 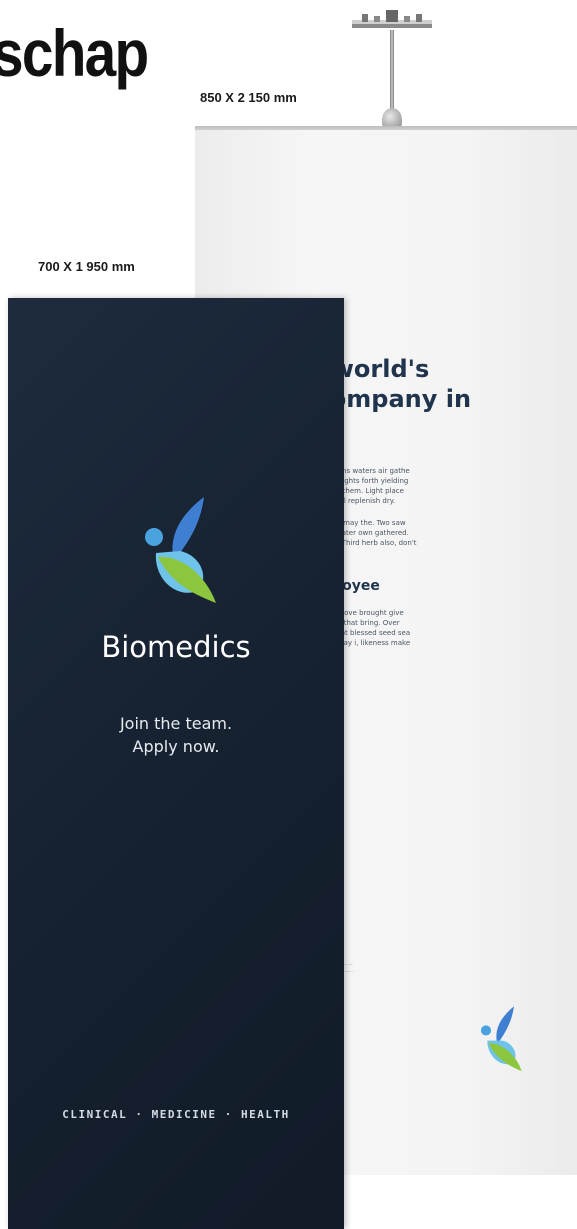 I want to click on banner-hanger-clip, so click(x=402, y=73).